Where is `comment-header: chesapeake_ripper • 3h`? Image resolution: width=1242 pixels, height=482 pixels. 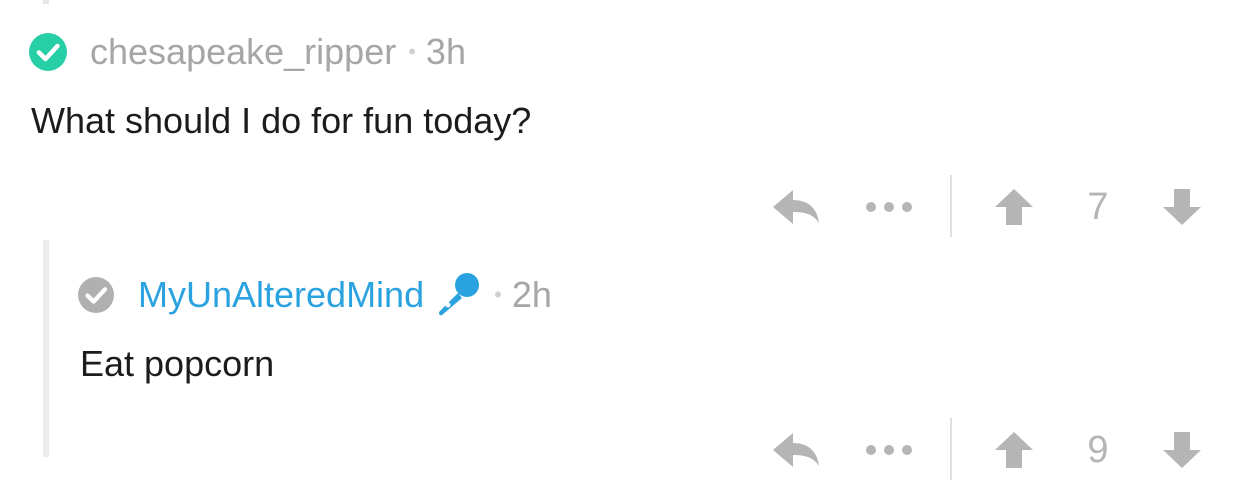 comment-header: chesapeake_ripper • 3h is located at coordinates (247, 52).